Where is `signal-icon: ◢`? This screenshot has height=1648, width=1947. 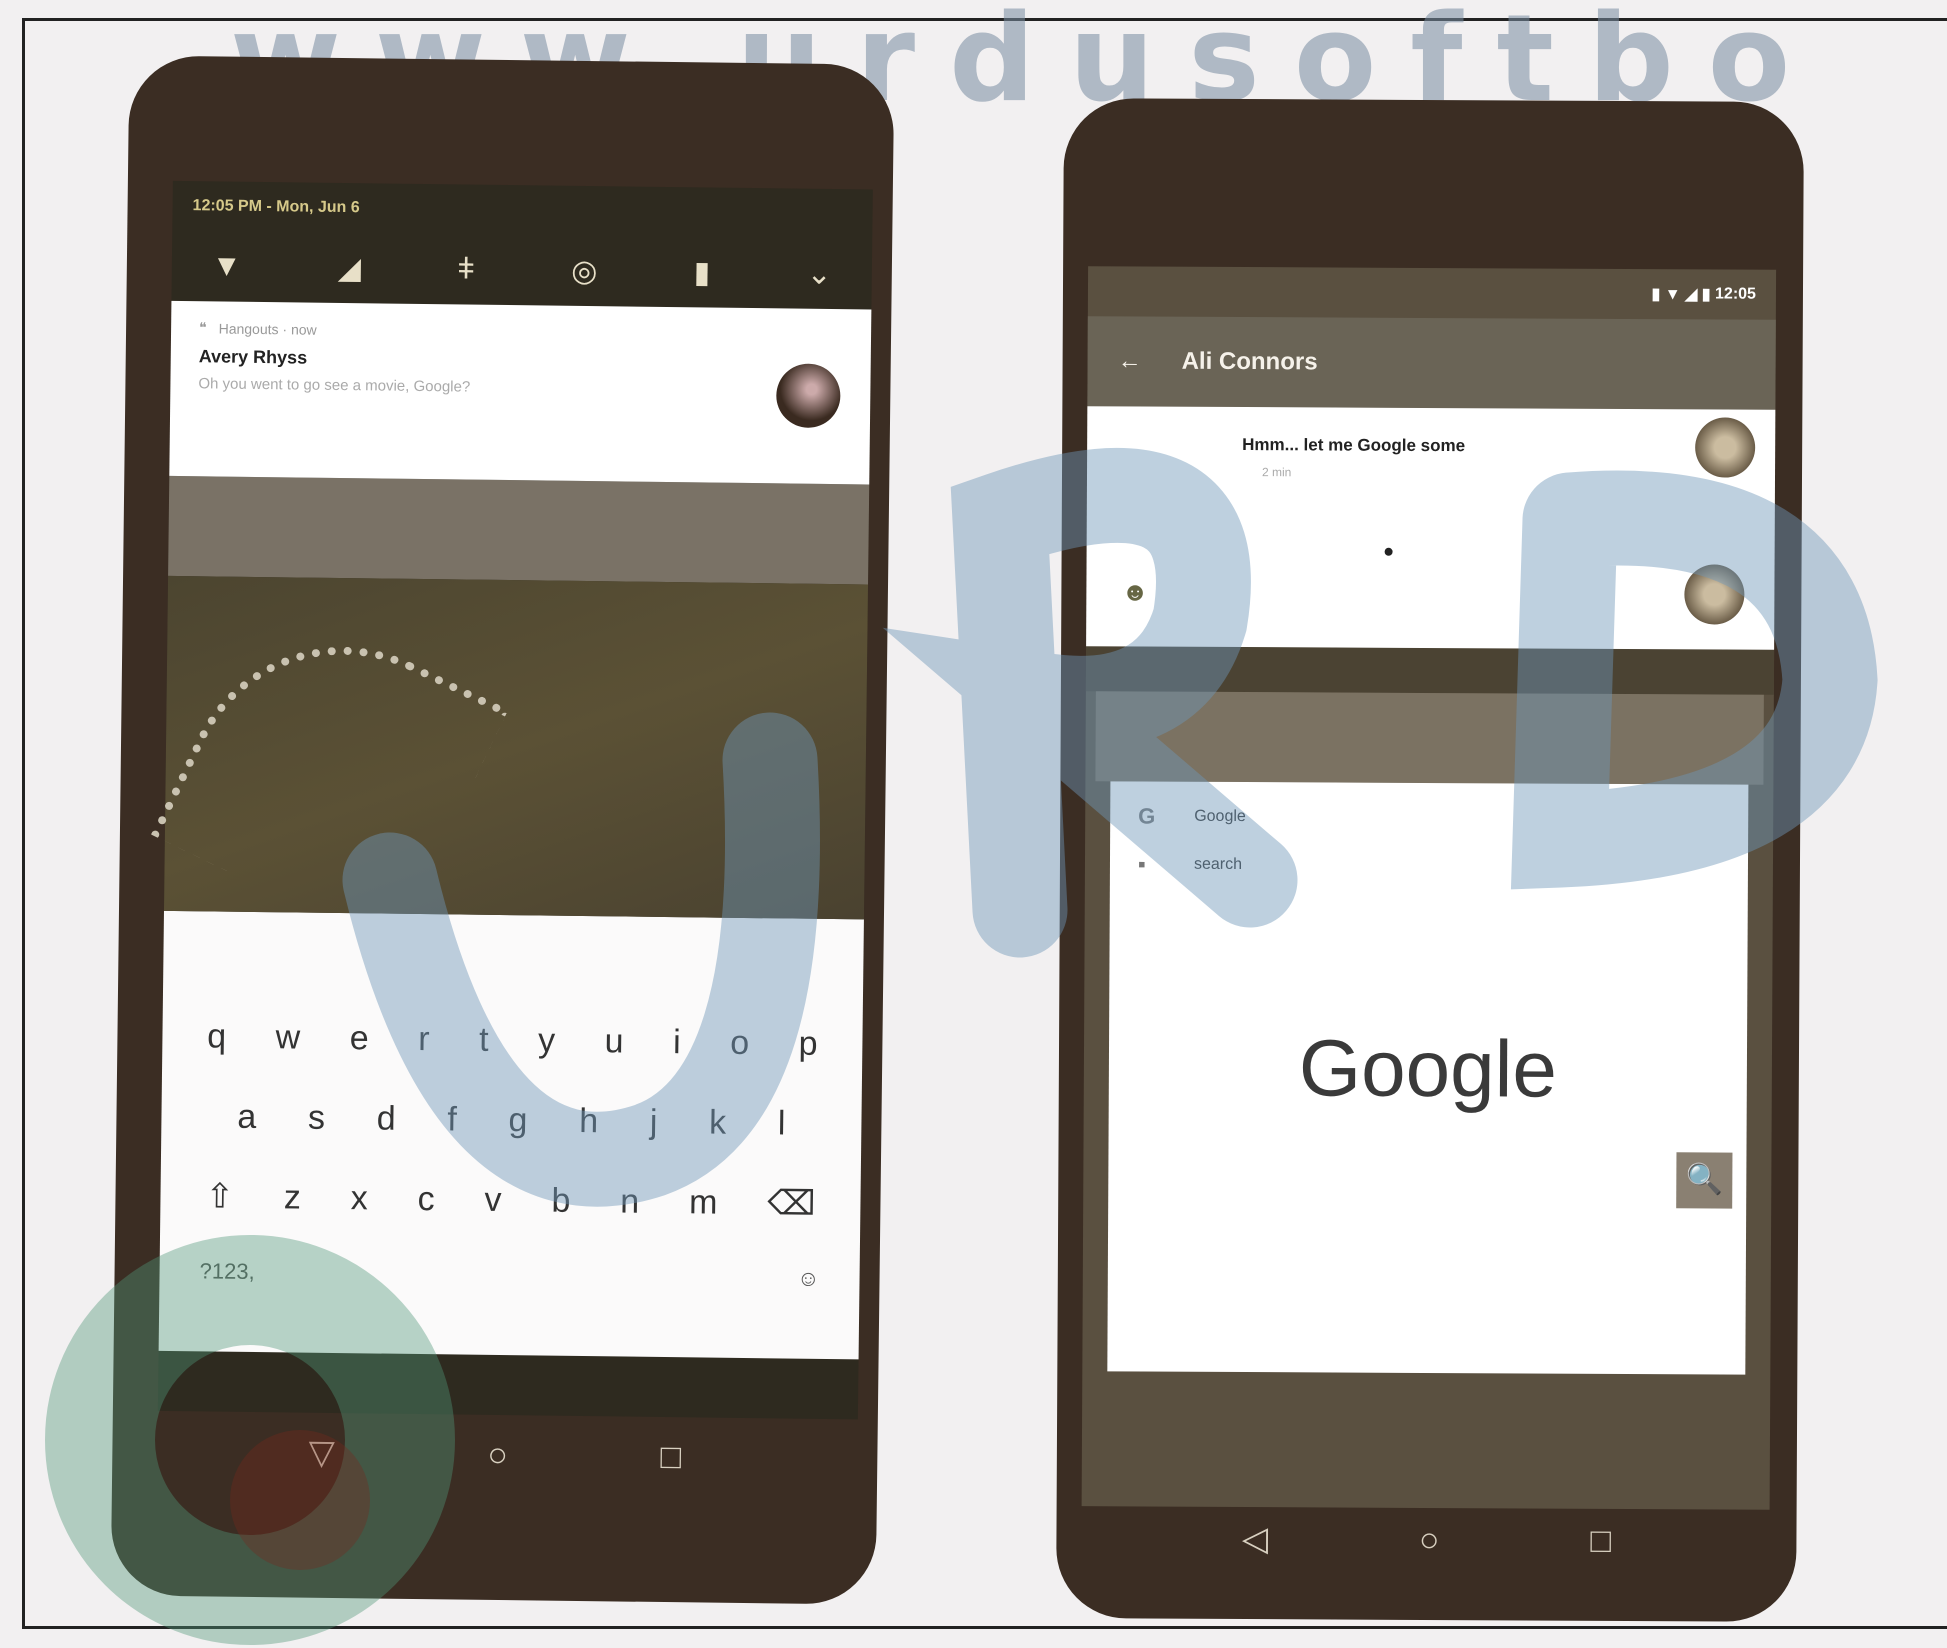 signal-icon: ◢ is located at coordinates (350, 267).